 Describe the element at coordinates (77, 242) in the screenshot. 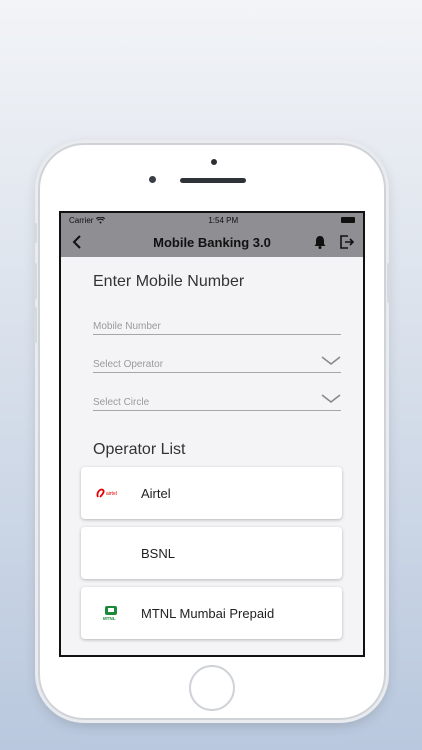

I see `chevron-left-icon` at that location.